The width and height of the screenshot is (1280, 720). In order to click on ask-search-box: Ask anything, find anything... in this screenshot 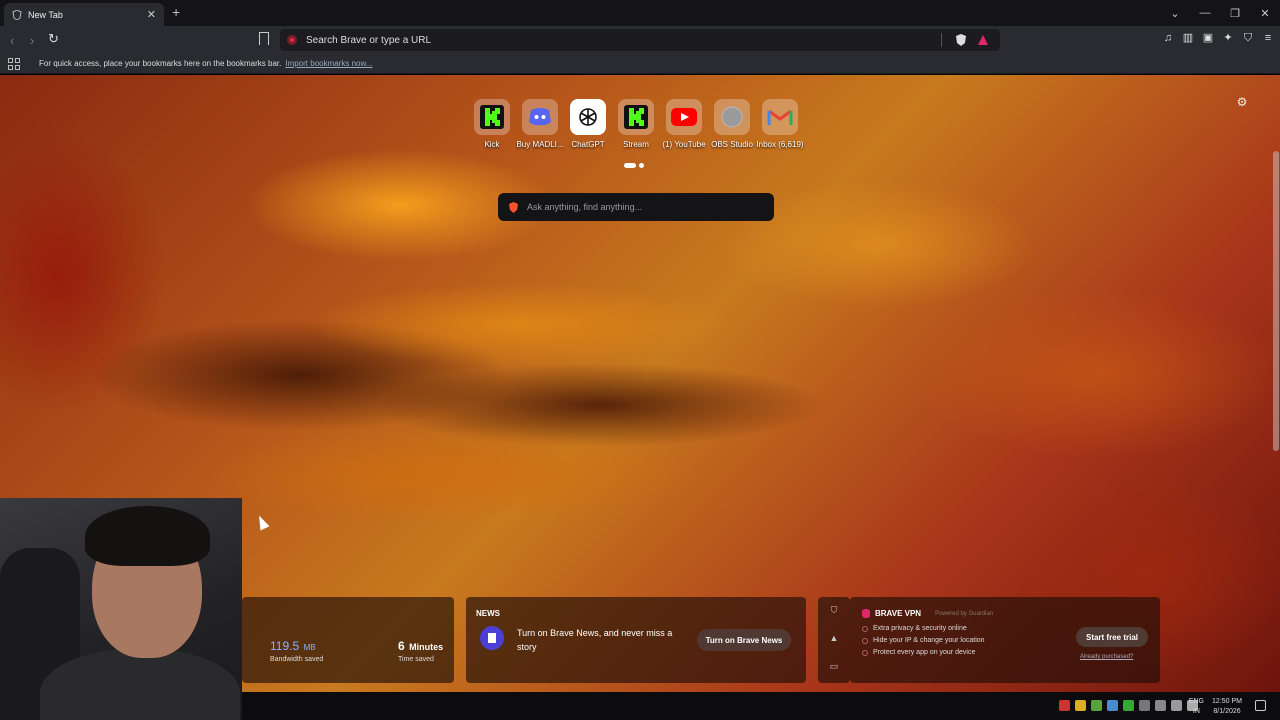, I will do `click(636, 207)`.